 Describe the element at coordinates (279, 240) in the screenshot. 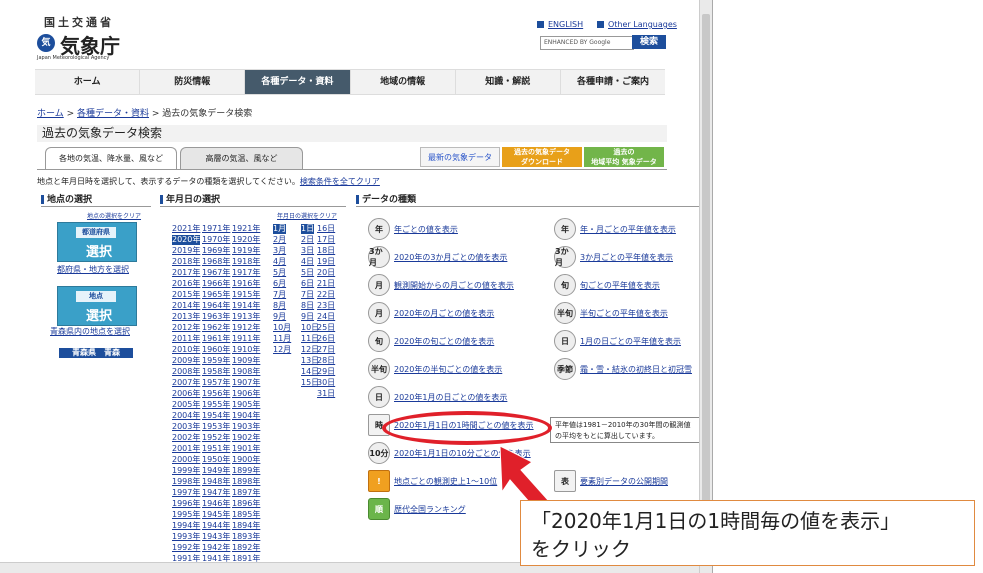

I see `month-option: 2月` at that location.